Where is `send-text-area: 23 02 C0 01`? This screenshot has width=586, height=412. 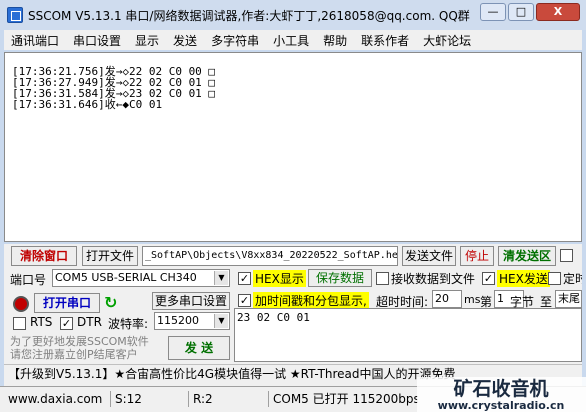 send-text-area: 23 02 C0 01 is located at coordinates (408, 335).